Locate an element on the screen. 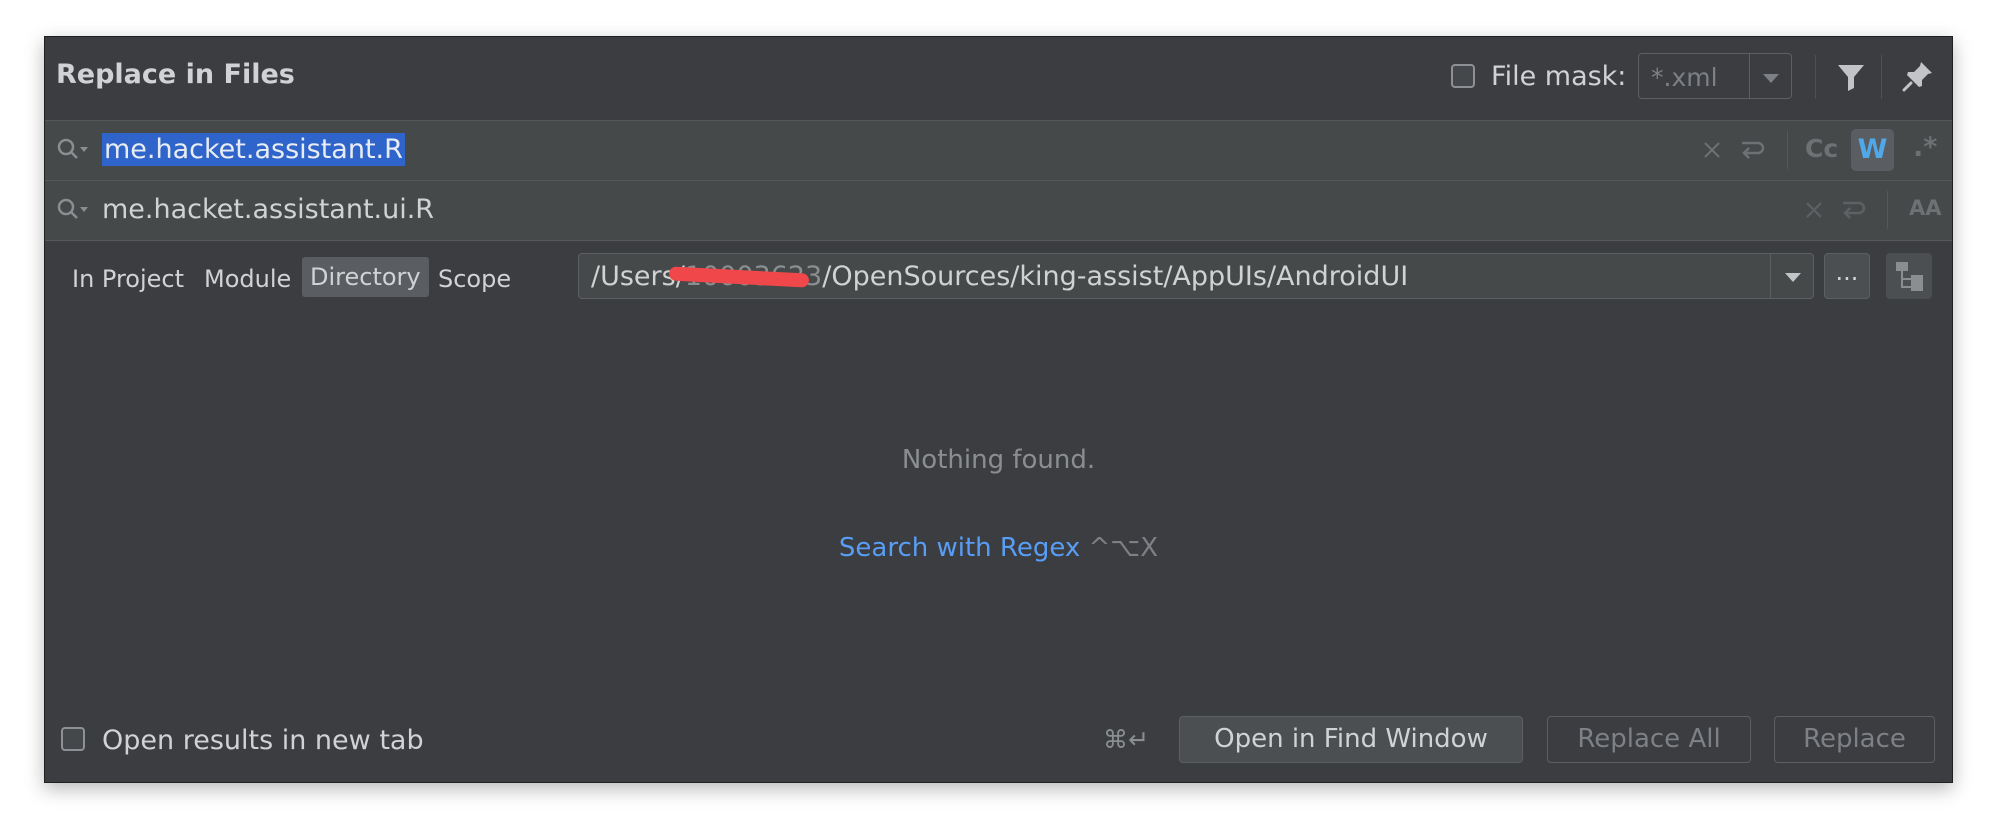  recursive-toggle is located at coordinates (1909, 276).